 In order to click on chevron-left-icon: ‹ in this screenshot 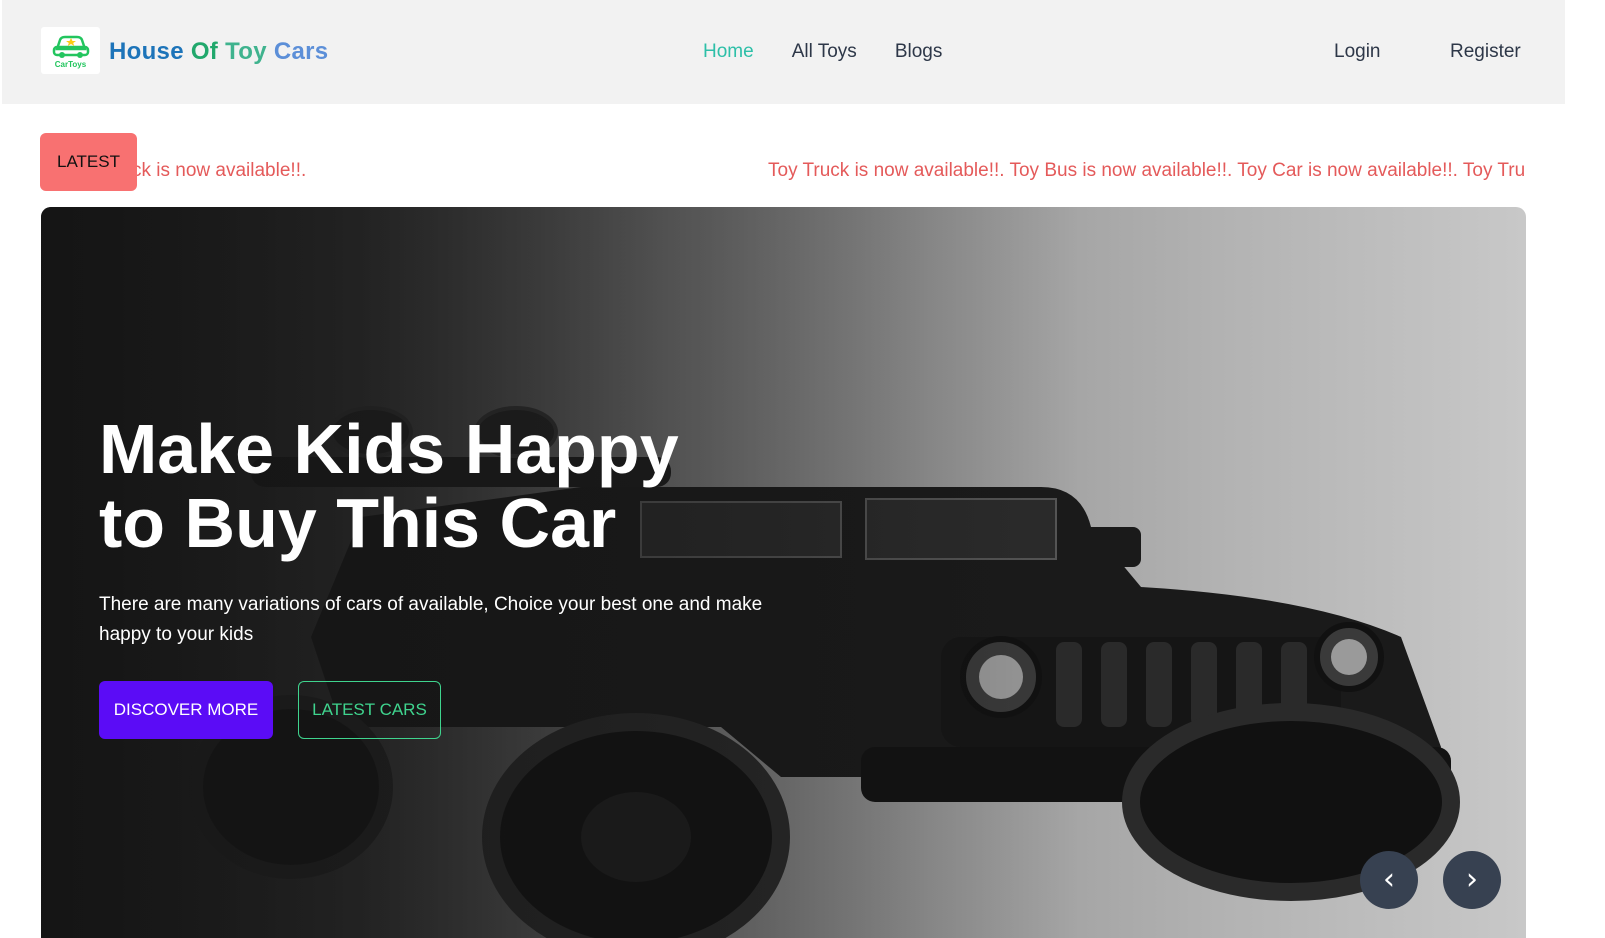, I will do `click(1389, 879)`.